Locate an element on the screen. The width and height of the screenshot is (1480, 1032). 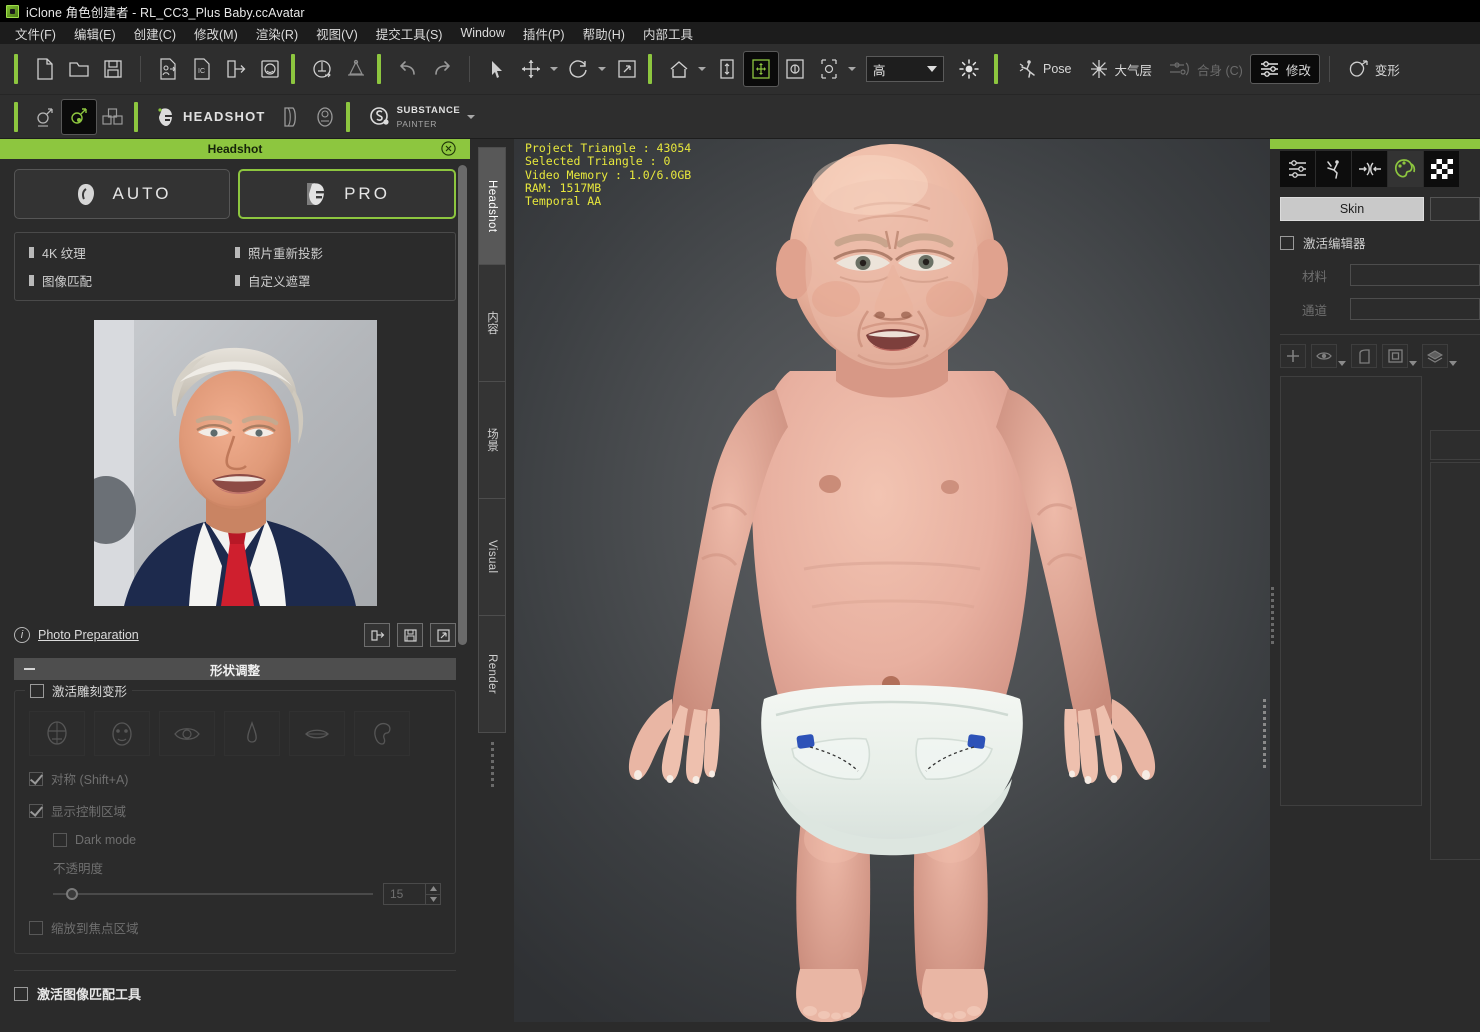
home-view-chevron-down-icon is located at coordinates (702, 69).